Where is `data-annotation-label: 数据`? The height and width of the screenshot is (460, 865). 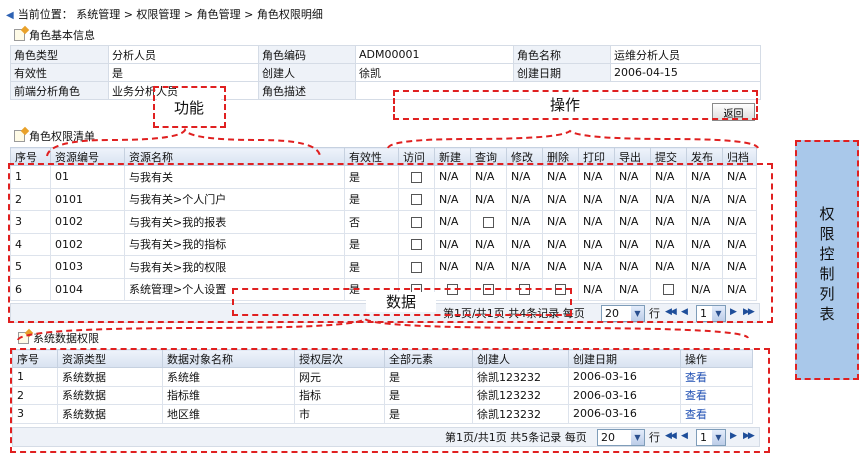
data-annotation-label: 数据 is located at coordinates (401, 302).